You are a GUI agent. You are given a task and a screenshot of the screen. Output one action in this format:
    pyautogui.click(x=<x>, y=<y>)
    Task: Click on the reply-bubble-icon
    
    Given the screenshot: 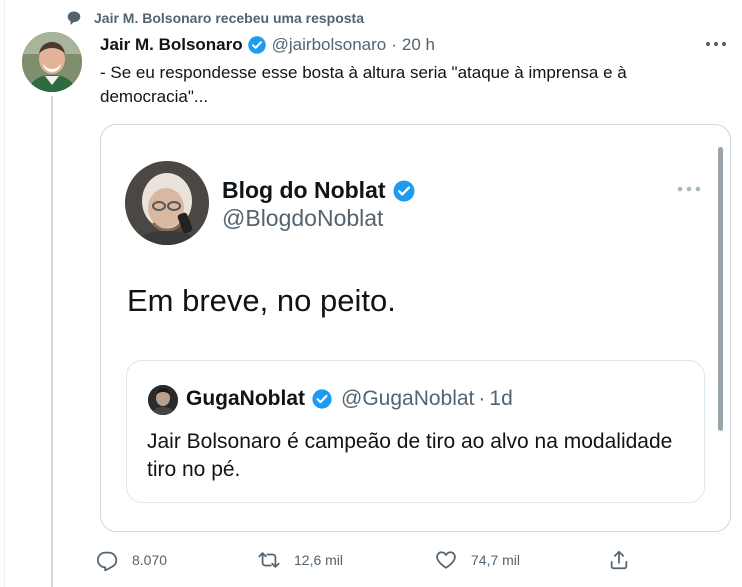 What is the action you would take?
    pyautogui.click(x=74, y=18)
    